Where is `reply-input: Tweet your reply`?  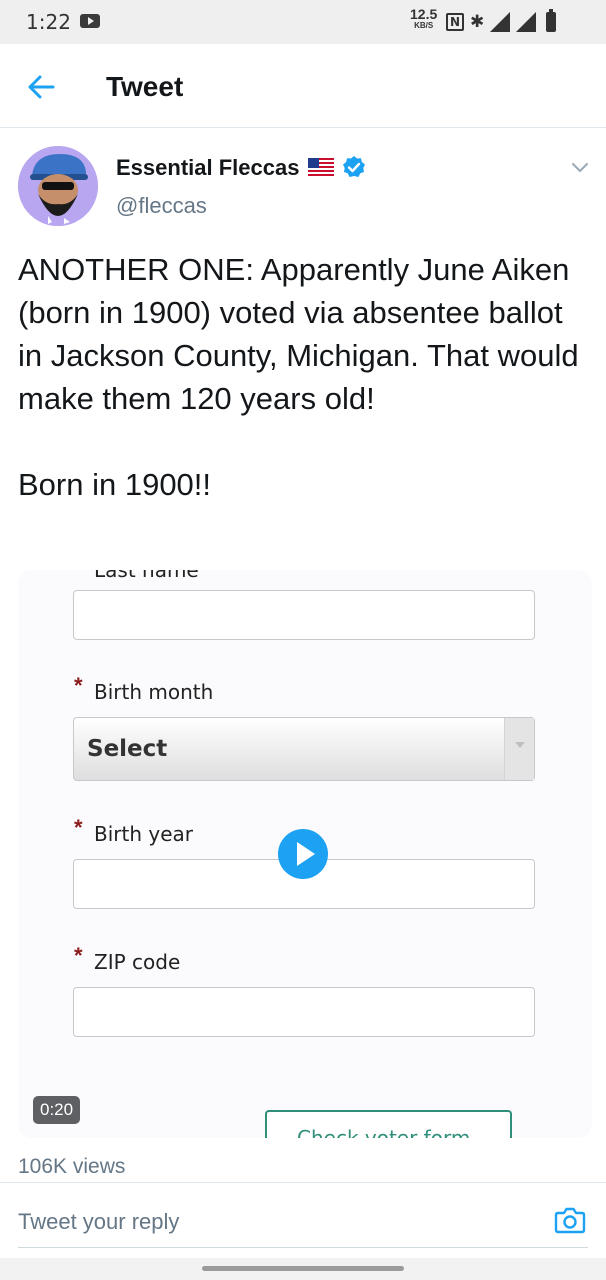 reply-input: Tweet your reply is located at coordinates (98, 1222).